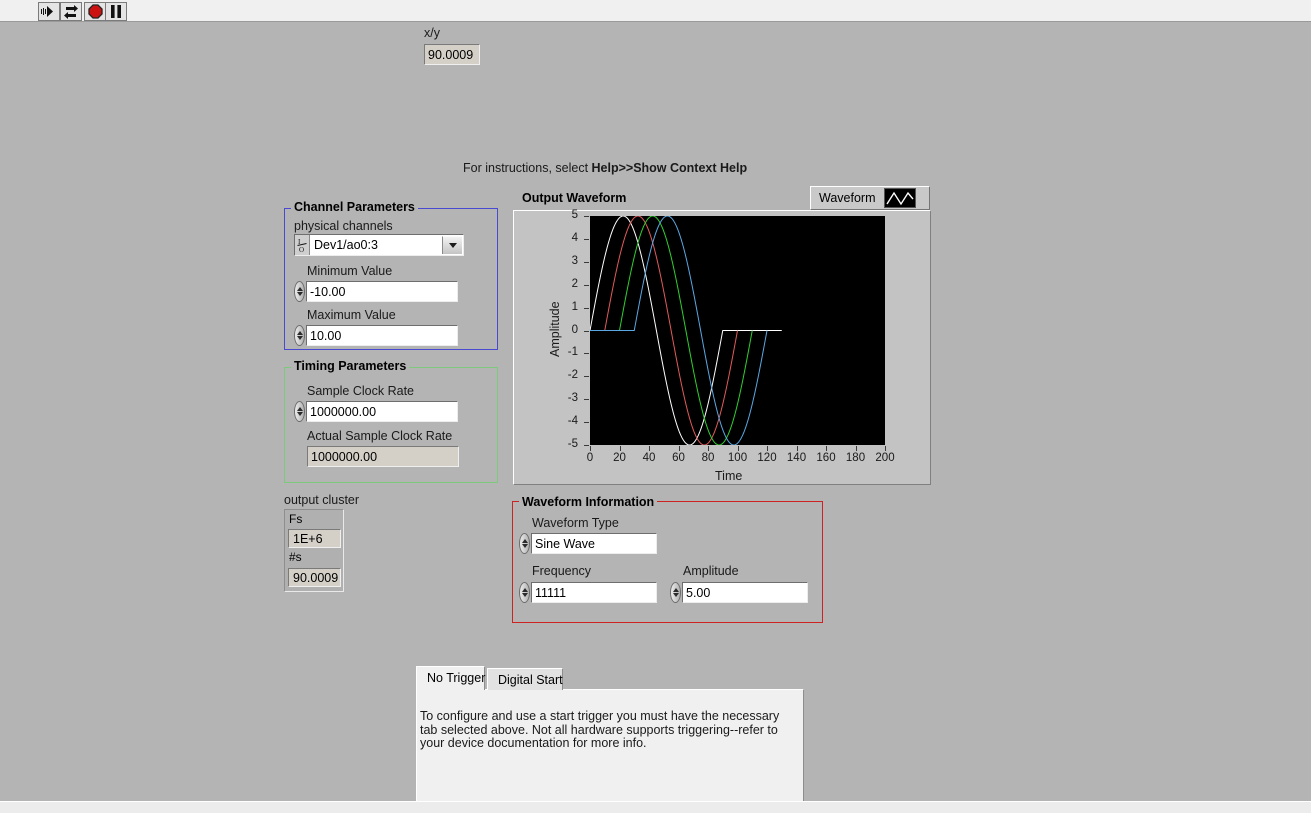 Image resolution: width=1311 pixels, height=813 pixels. Describe the element at coordinates (322, 500) in the screenshot. I see `output-cluster-label: output cluster` at that location.